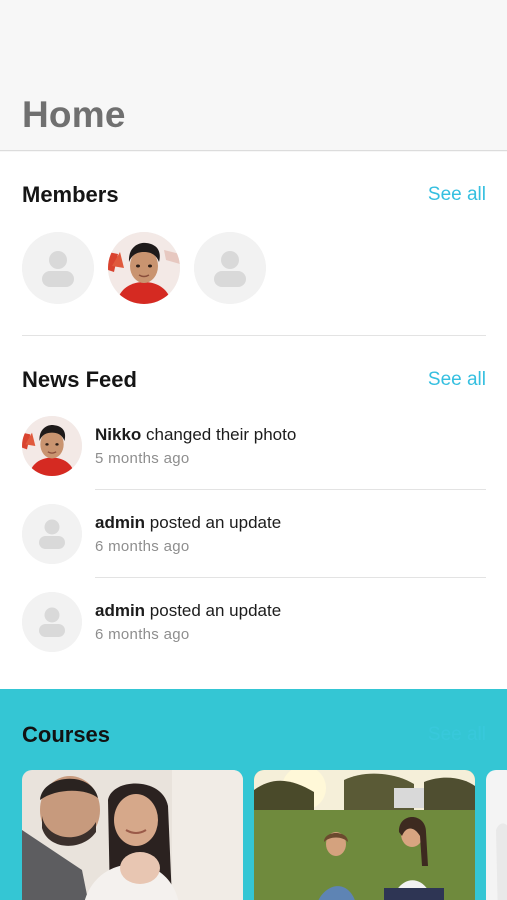  Describe the element at coordinates (254, 737) in the screenshot. I see `courses-header: Courses See all` at that location.